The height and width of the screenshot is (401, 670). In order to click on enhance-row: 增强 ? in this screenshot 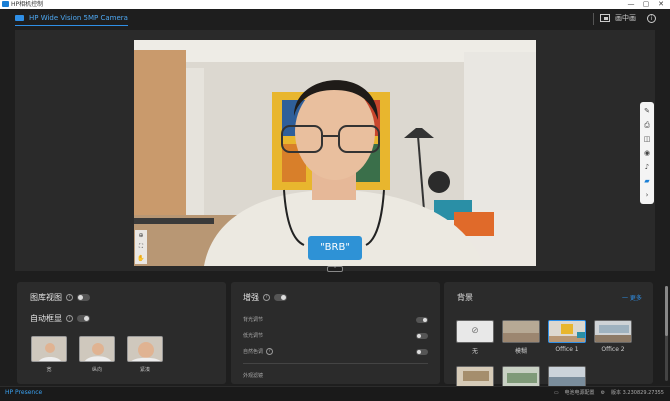, I will do `click(265, 297)`.